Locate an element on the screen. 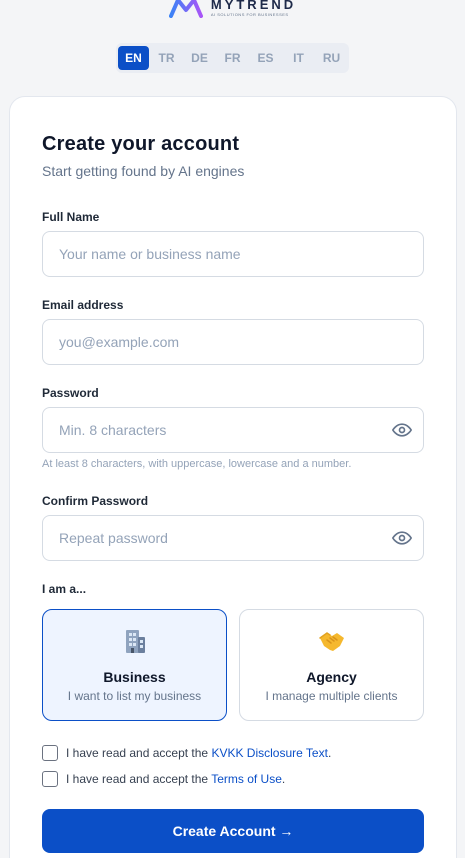 Image resolution: width=465 pixels, height=858 pixels. lang-en: EN is located at coordinates (133, 58).